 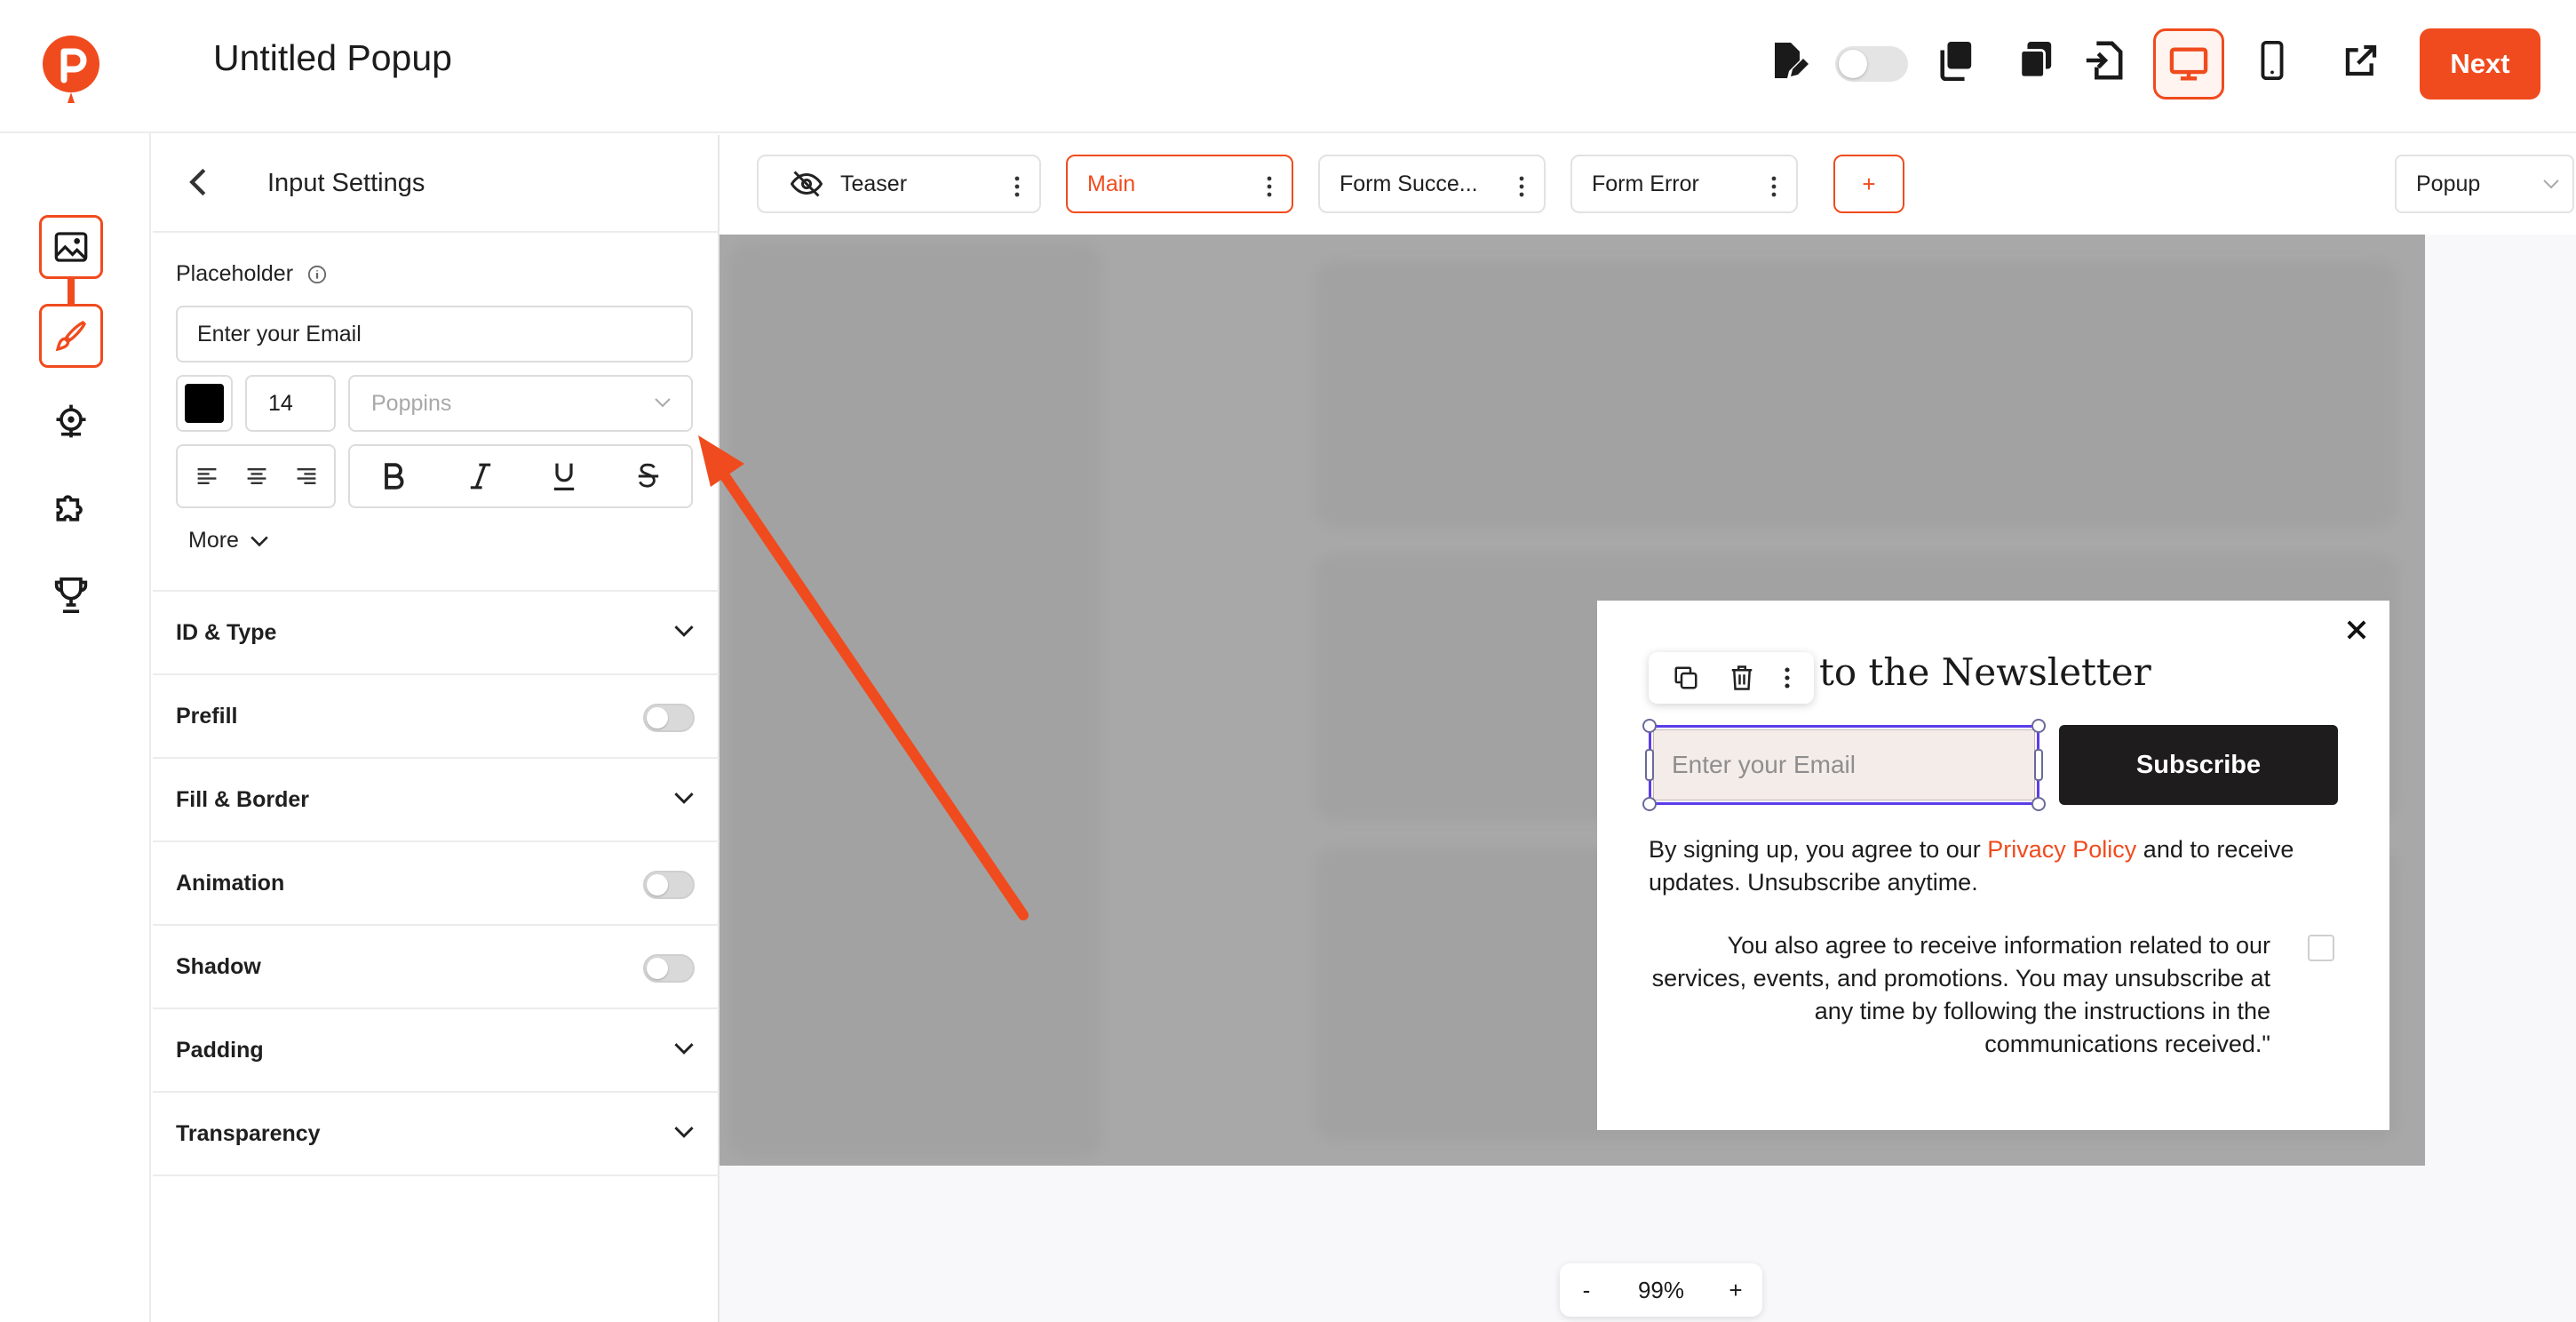 I want to click on import-icon, so click(x=2103, y=60).